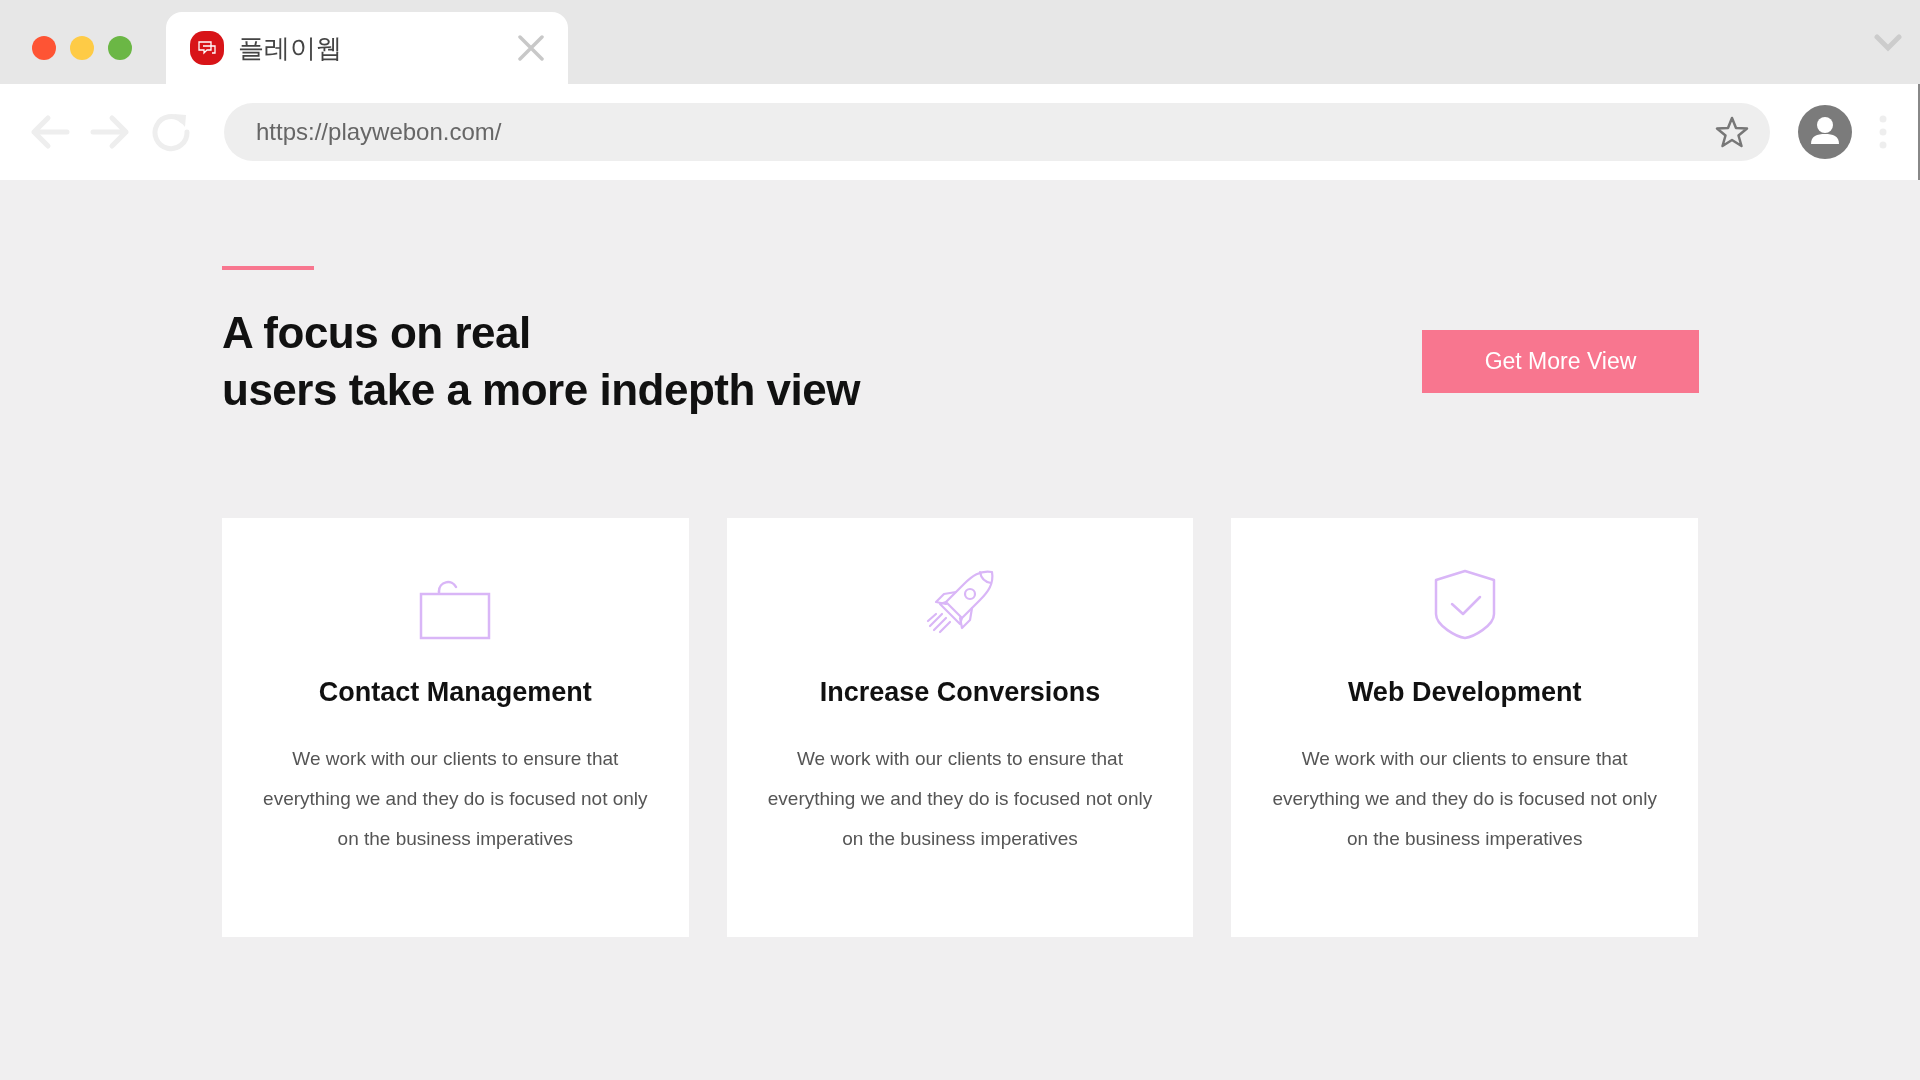 Image resolution: width=1920 pixels, height=1080 pixels. I want to click on close-window-button, so click(44, 48).